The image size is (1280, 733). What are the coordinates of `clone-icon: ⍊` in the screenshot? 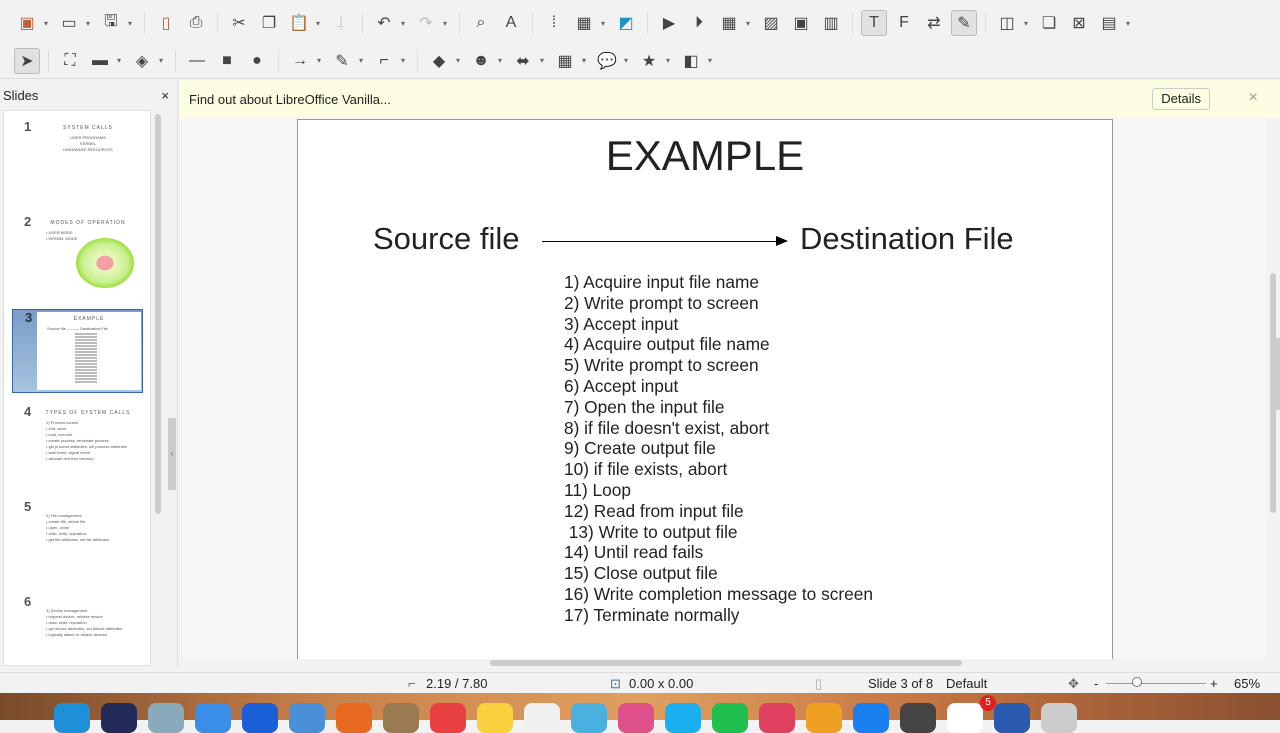 It's located at (341, 23).